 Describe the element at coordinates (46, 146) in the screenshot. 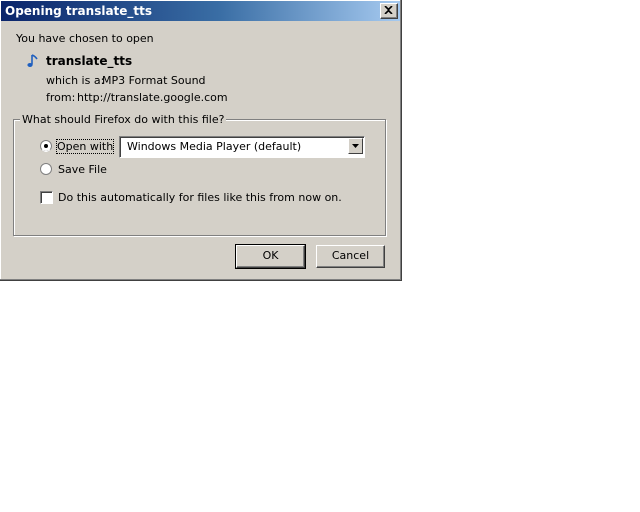

I see `open-with-radio` at that location.